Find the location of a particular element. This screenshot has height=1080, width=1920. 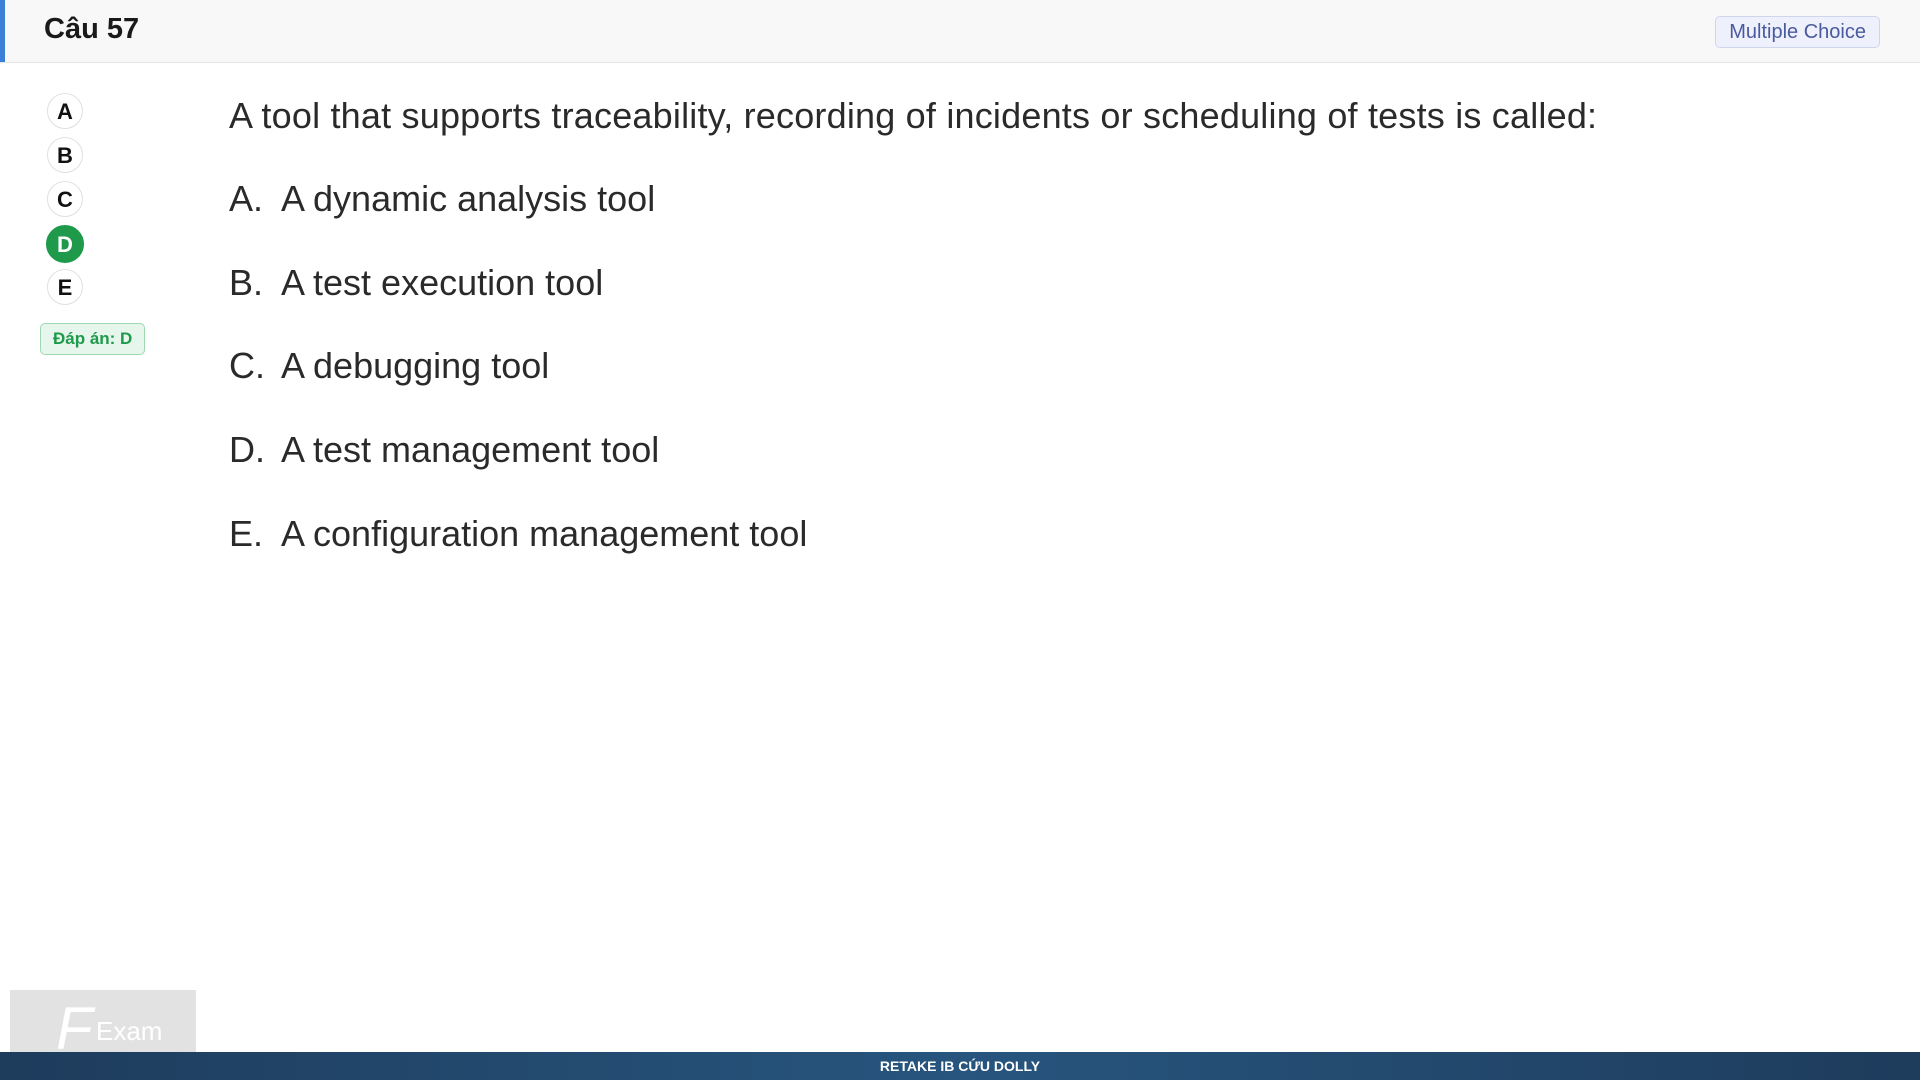

choice-c: C. A debugging tool is located at coordinates (389, 366).